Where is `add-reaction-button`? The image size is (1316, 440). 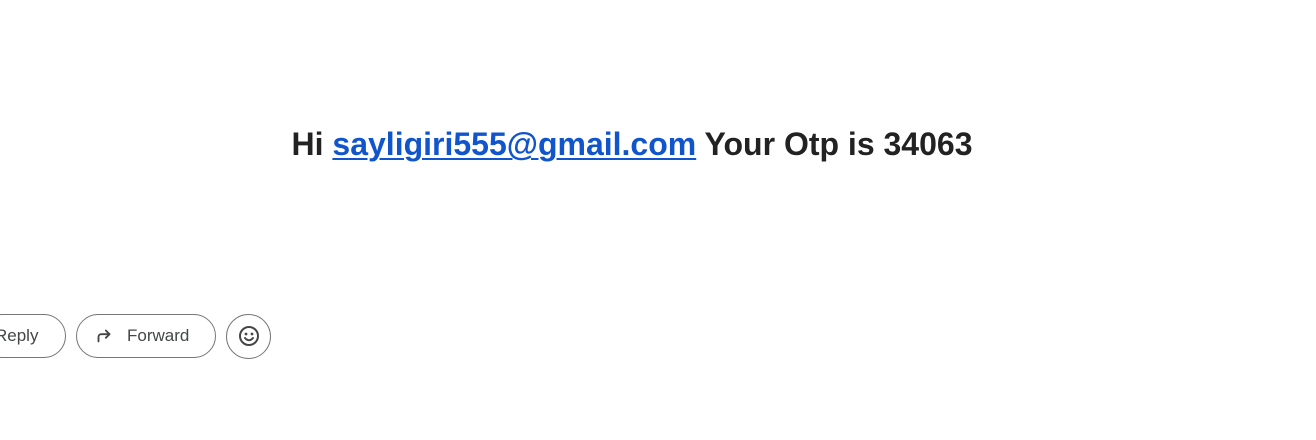
add-reaction-button is located at coordinates (248, 336).